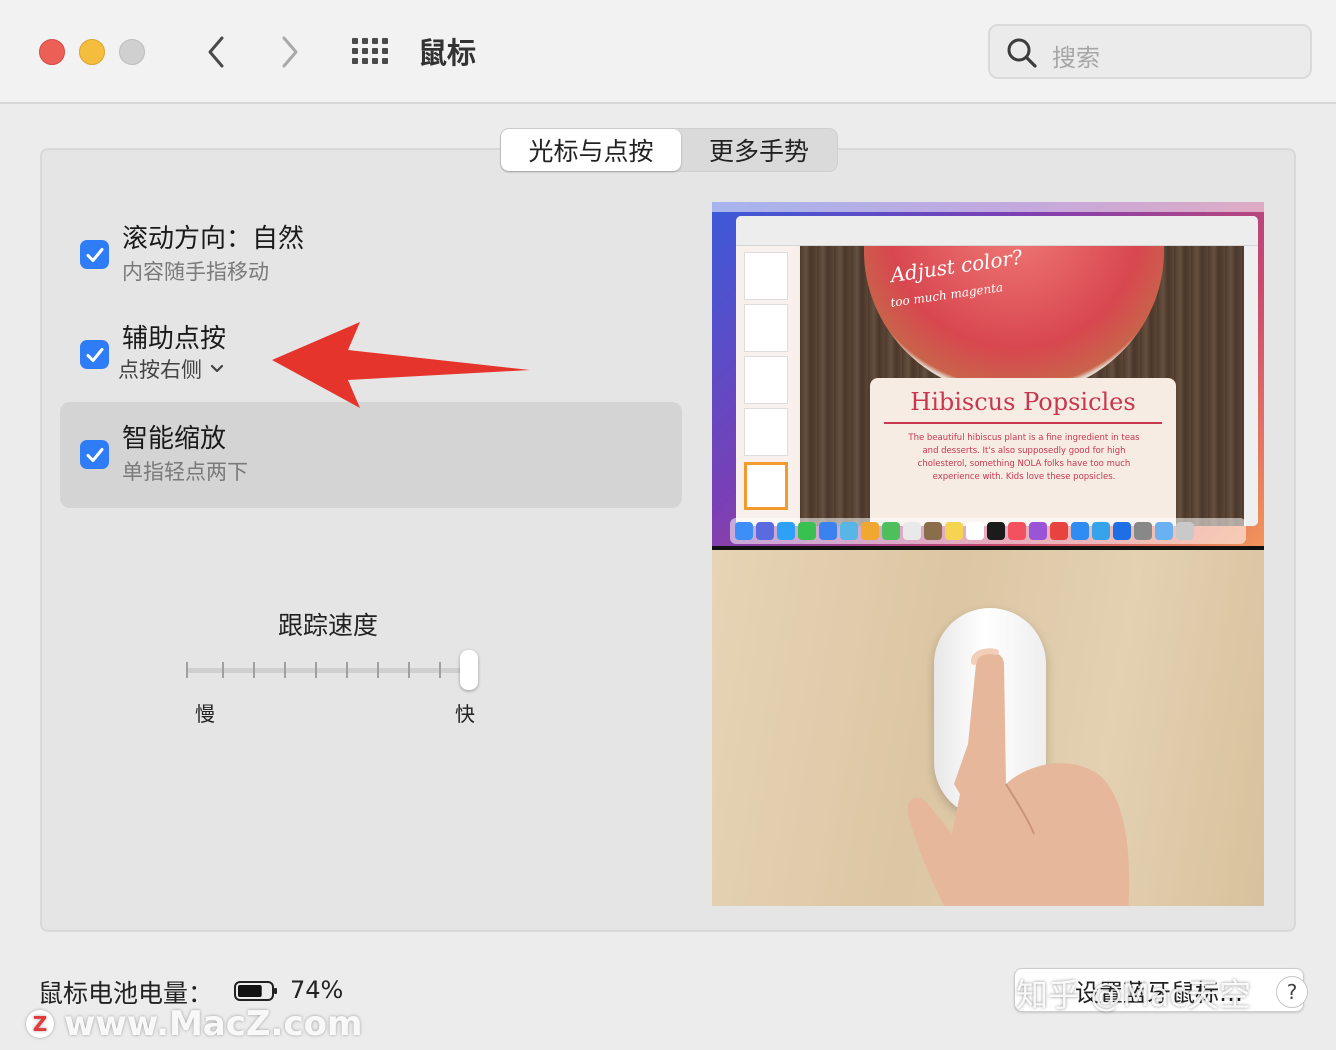 The width and height of the screenshot is (1336, 1050). I want to click on back-button, so click(216, 52).